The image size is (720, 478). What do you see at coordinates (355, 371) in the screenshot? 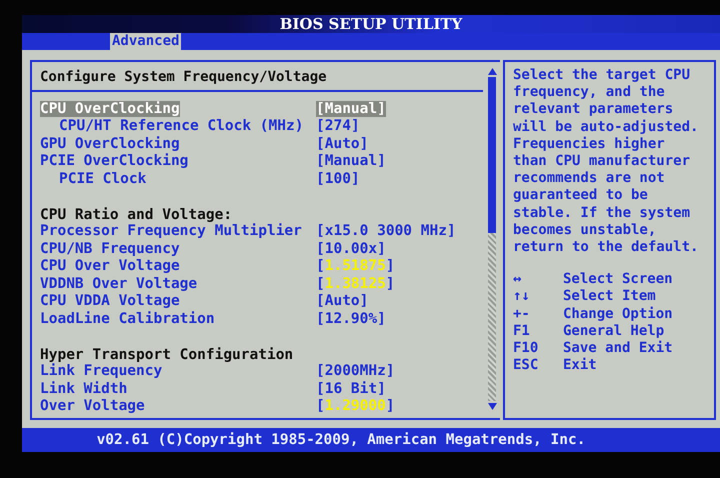
I see `setting-value: [2000MHz]` at bounding box center [355, 371].